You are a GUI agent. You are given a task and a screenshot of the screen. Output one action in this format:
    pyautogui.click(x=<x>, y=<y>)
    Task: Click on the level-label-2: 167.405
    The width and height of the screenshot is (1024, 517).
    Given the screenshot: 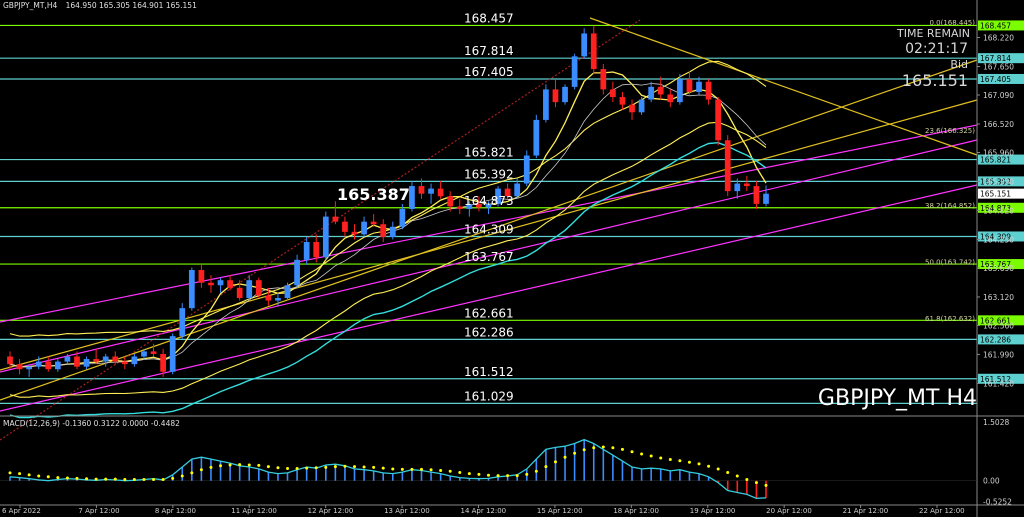 What is the action you would take?
    pyautogui.click(x=489, y=72)
    